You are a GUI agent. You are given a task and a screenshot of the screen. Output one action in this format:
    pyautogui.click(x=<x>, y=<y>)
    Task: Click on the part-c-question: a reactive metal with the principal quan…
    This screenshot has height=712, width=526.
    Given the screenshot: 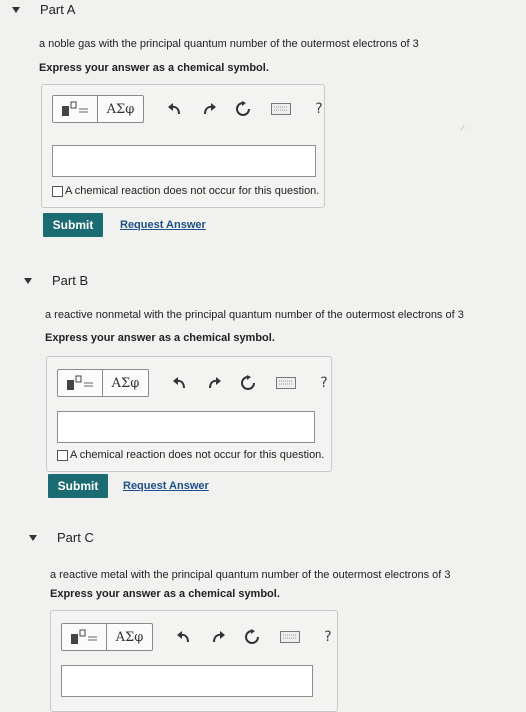 What is the action you would take?
    pyautogui.click(x=250, y=575)
    